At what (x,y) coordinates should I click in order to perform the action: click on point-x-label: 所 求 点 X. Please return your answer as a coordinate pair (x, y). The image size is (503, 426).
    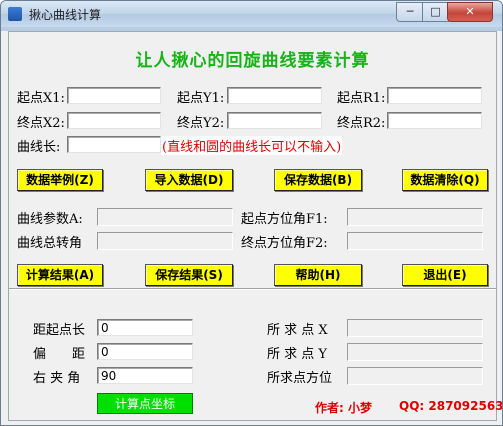
    Looking at the image, I should click on (297, 330).